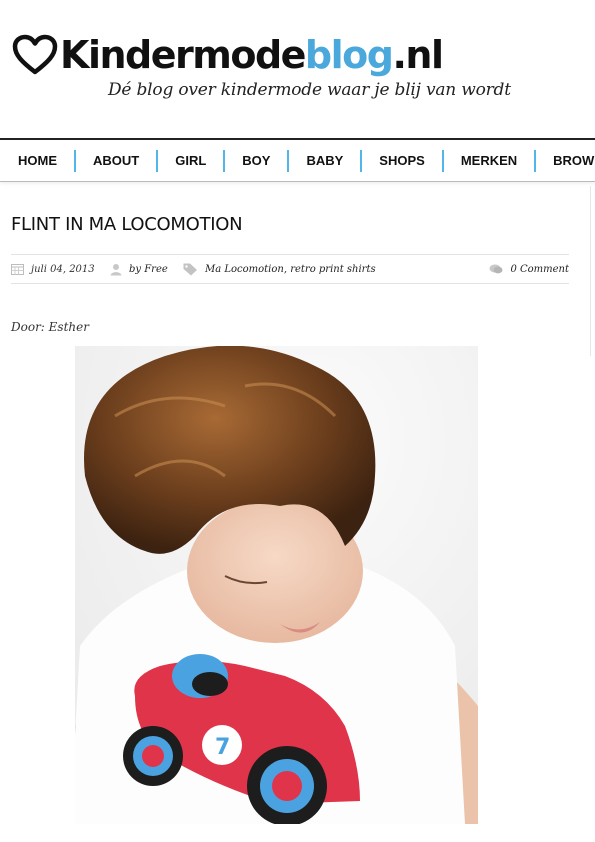 The height and width of the screenshot is (842, 595). What do you see at coordinates (496, 268) in the screenshot?
I see `comment-icon` at bounding box center [496, 268].